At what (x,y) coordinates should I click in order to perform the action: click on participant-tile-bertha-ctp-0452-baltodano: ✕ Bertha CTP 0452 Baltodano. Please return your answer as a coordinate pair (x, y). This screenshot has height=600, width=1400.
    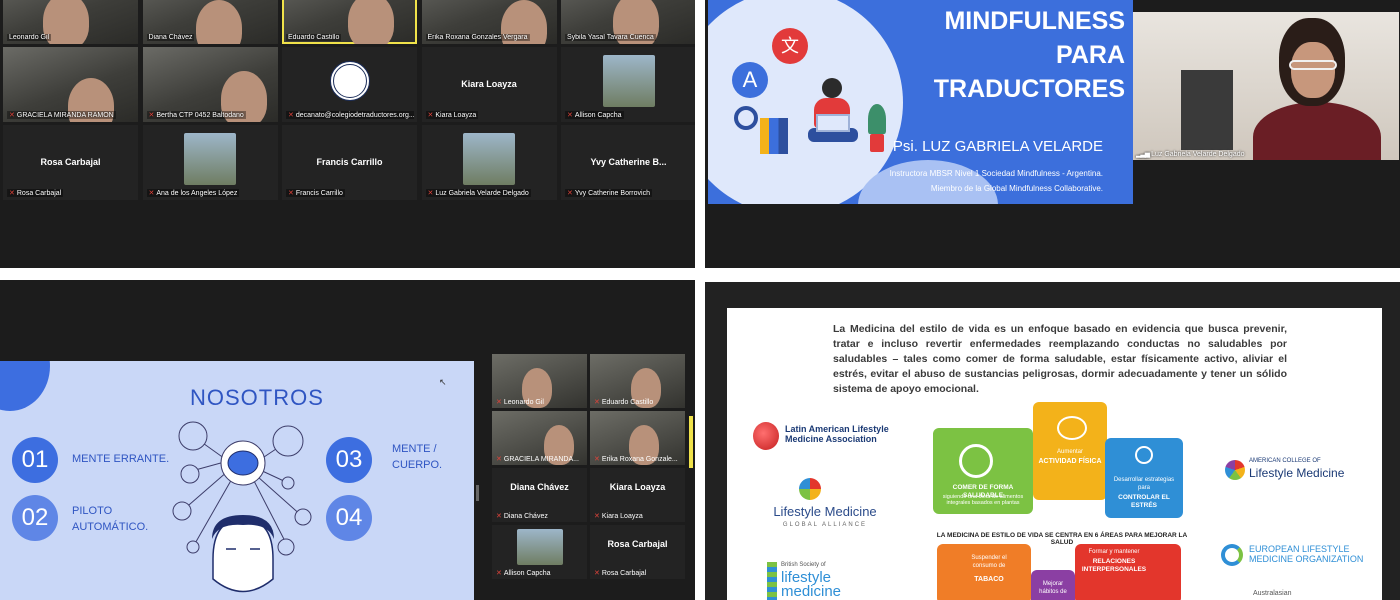
    Looking at the image, I should click on (210, 84).